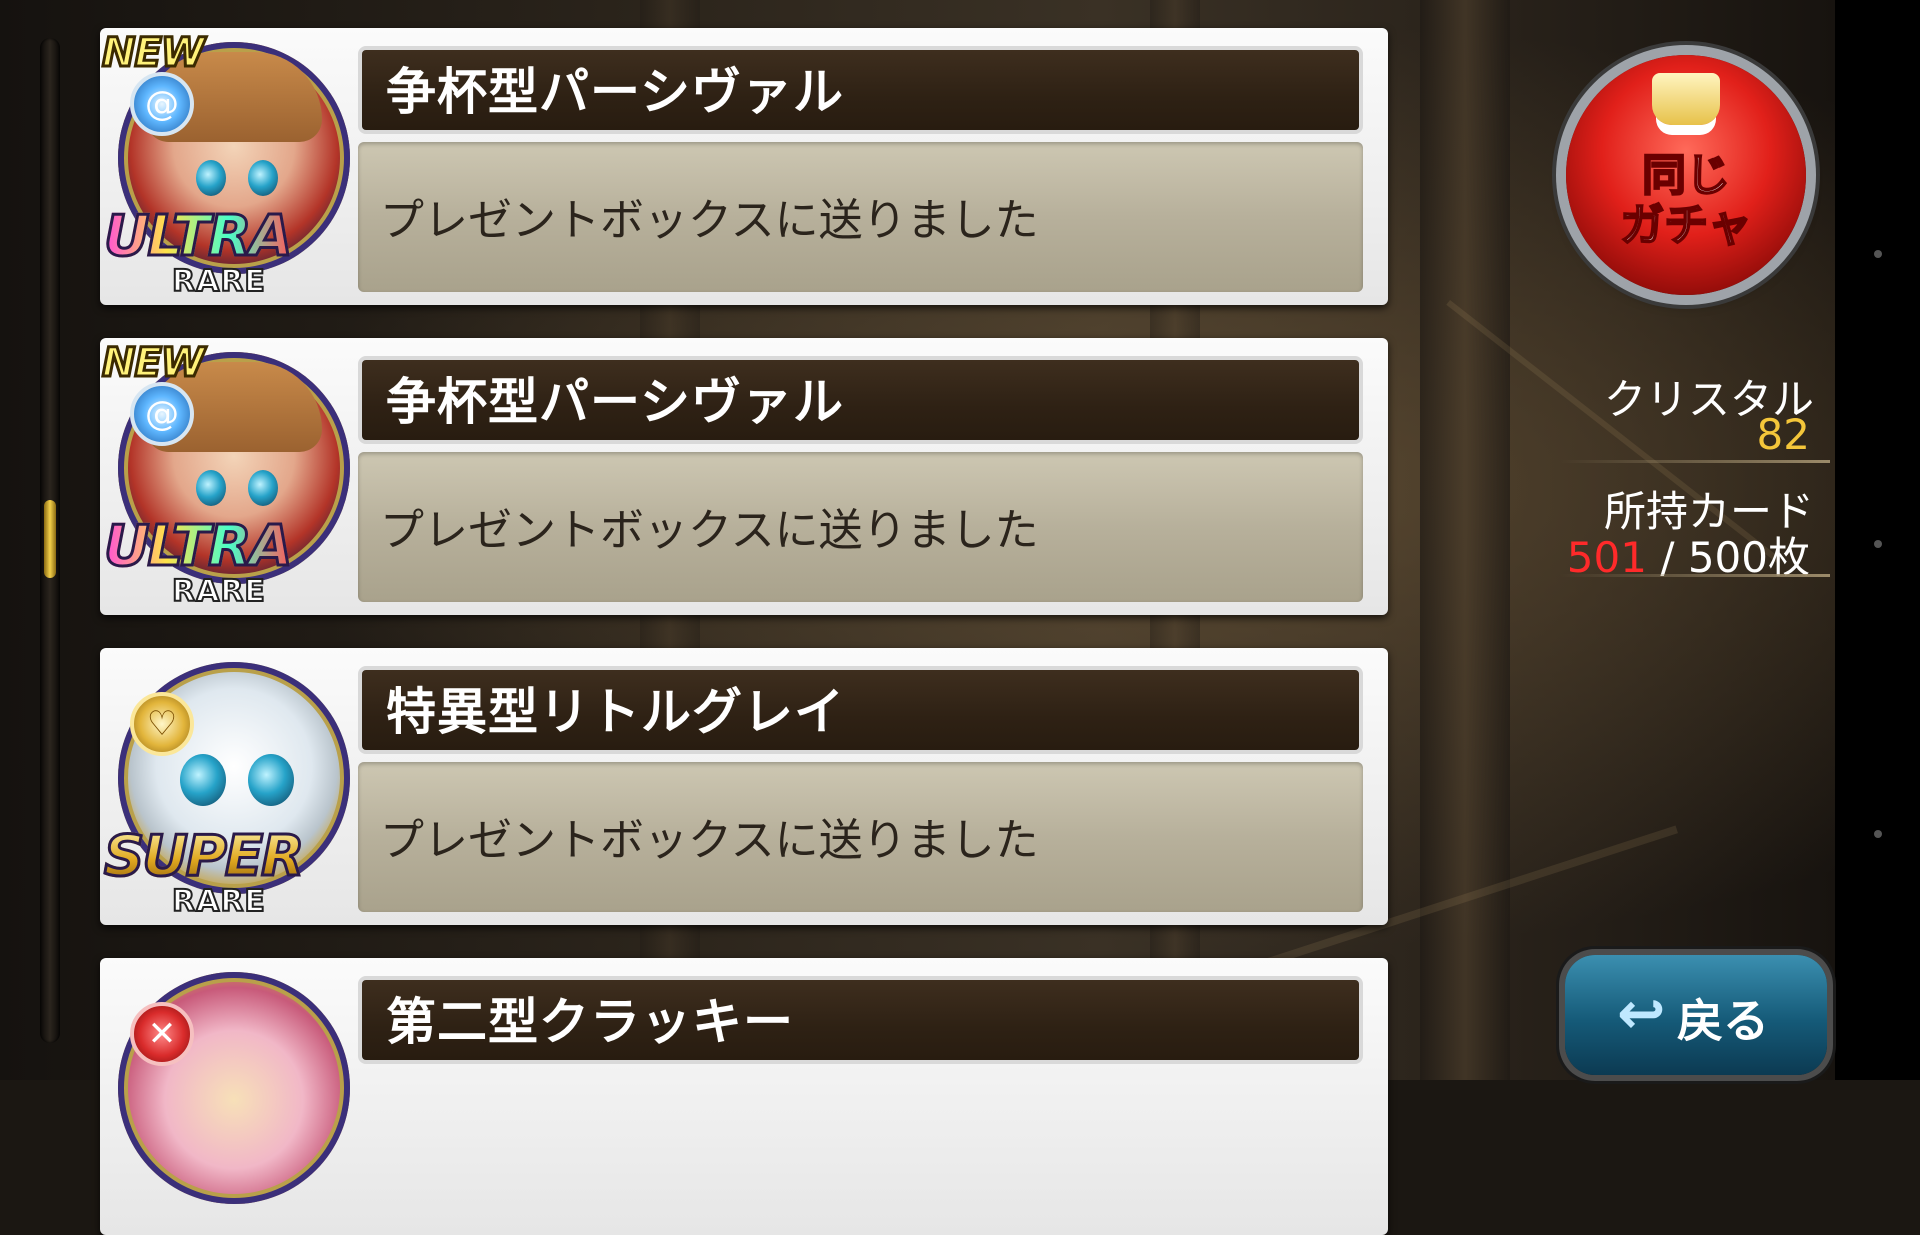 The height and width of the screenshot is (1235, 1920). I want to click on card-name-bar: 特異型リトルグレイ, so click(860, 710).